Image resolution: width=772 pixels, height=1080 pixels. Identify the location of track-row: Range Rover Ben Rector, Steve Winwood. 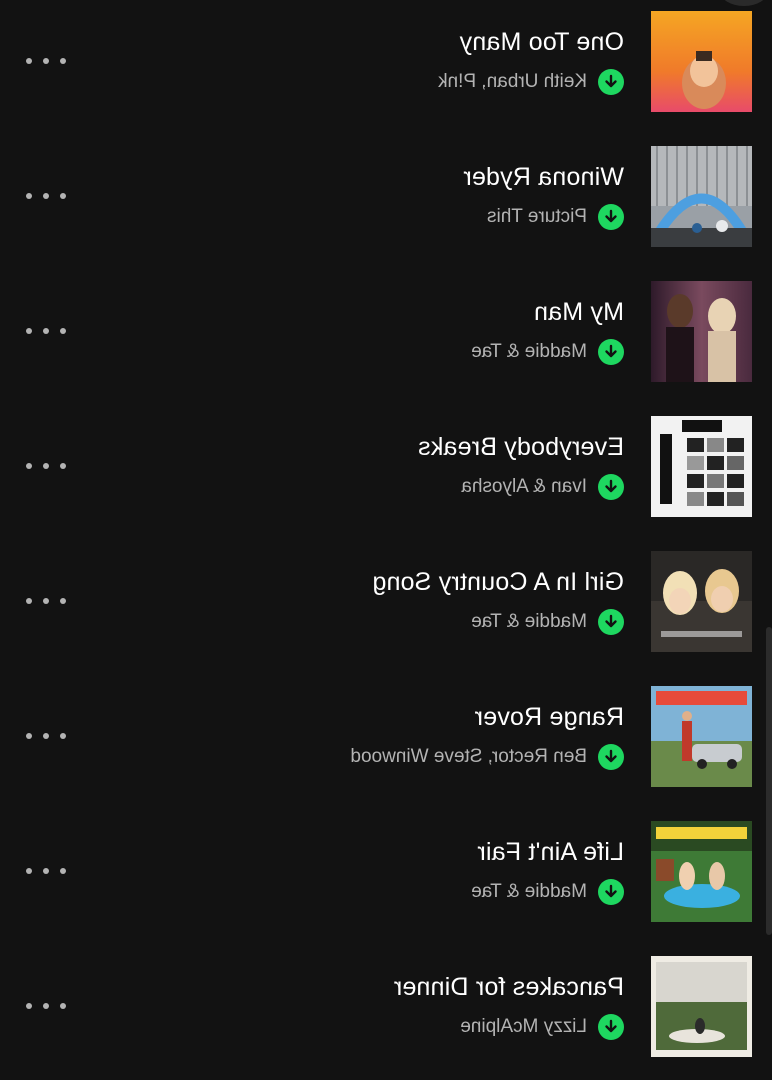
(386, 735).